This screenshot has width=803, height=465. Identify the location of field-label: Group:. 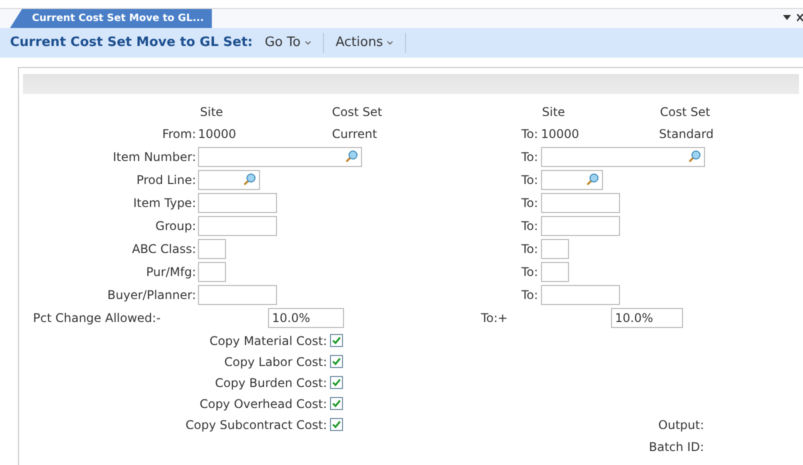
(175, 226).